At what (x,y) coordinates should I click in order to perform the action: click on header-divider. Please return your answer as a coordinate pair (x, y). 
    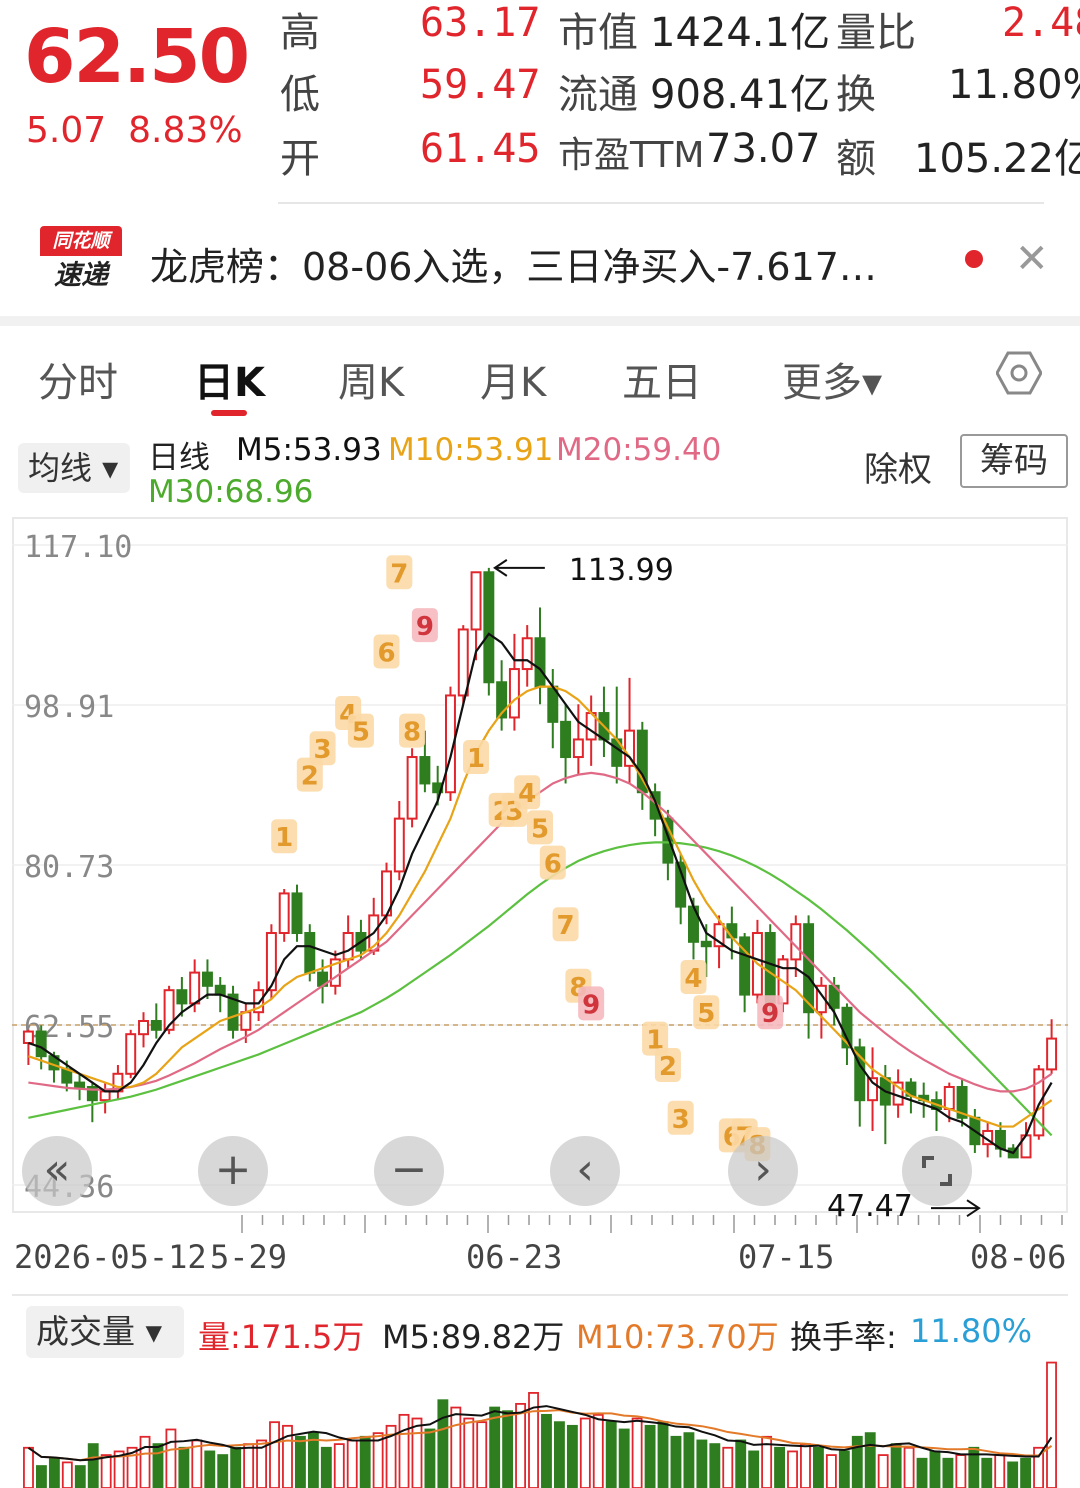
    Looking at the image, I should click on (661, 203).